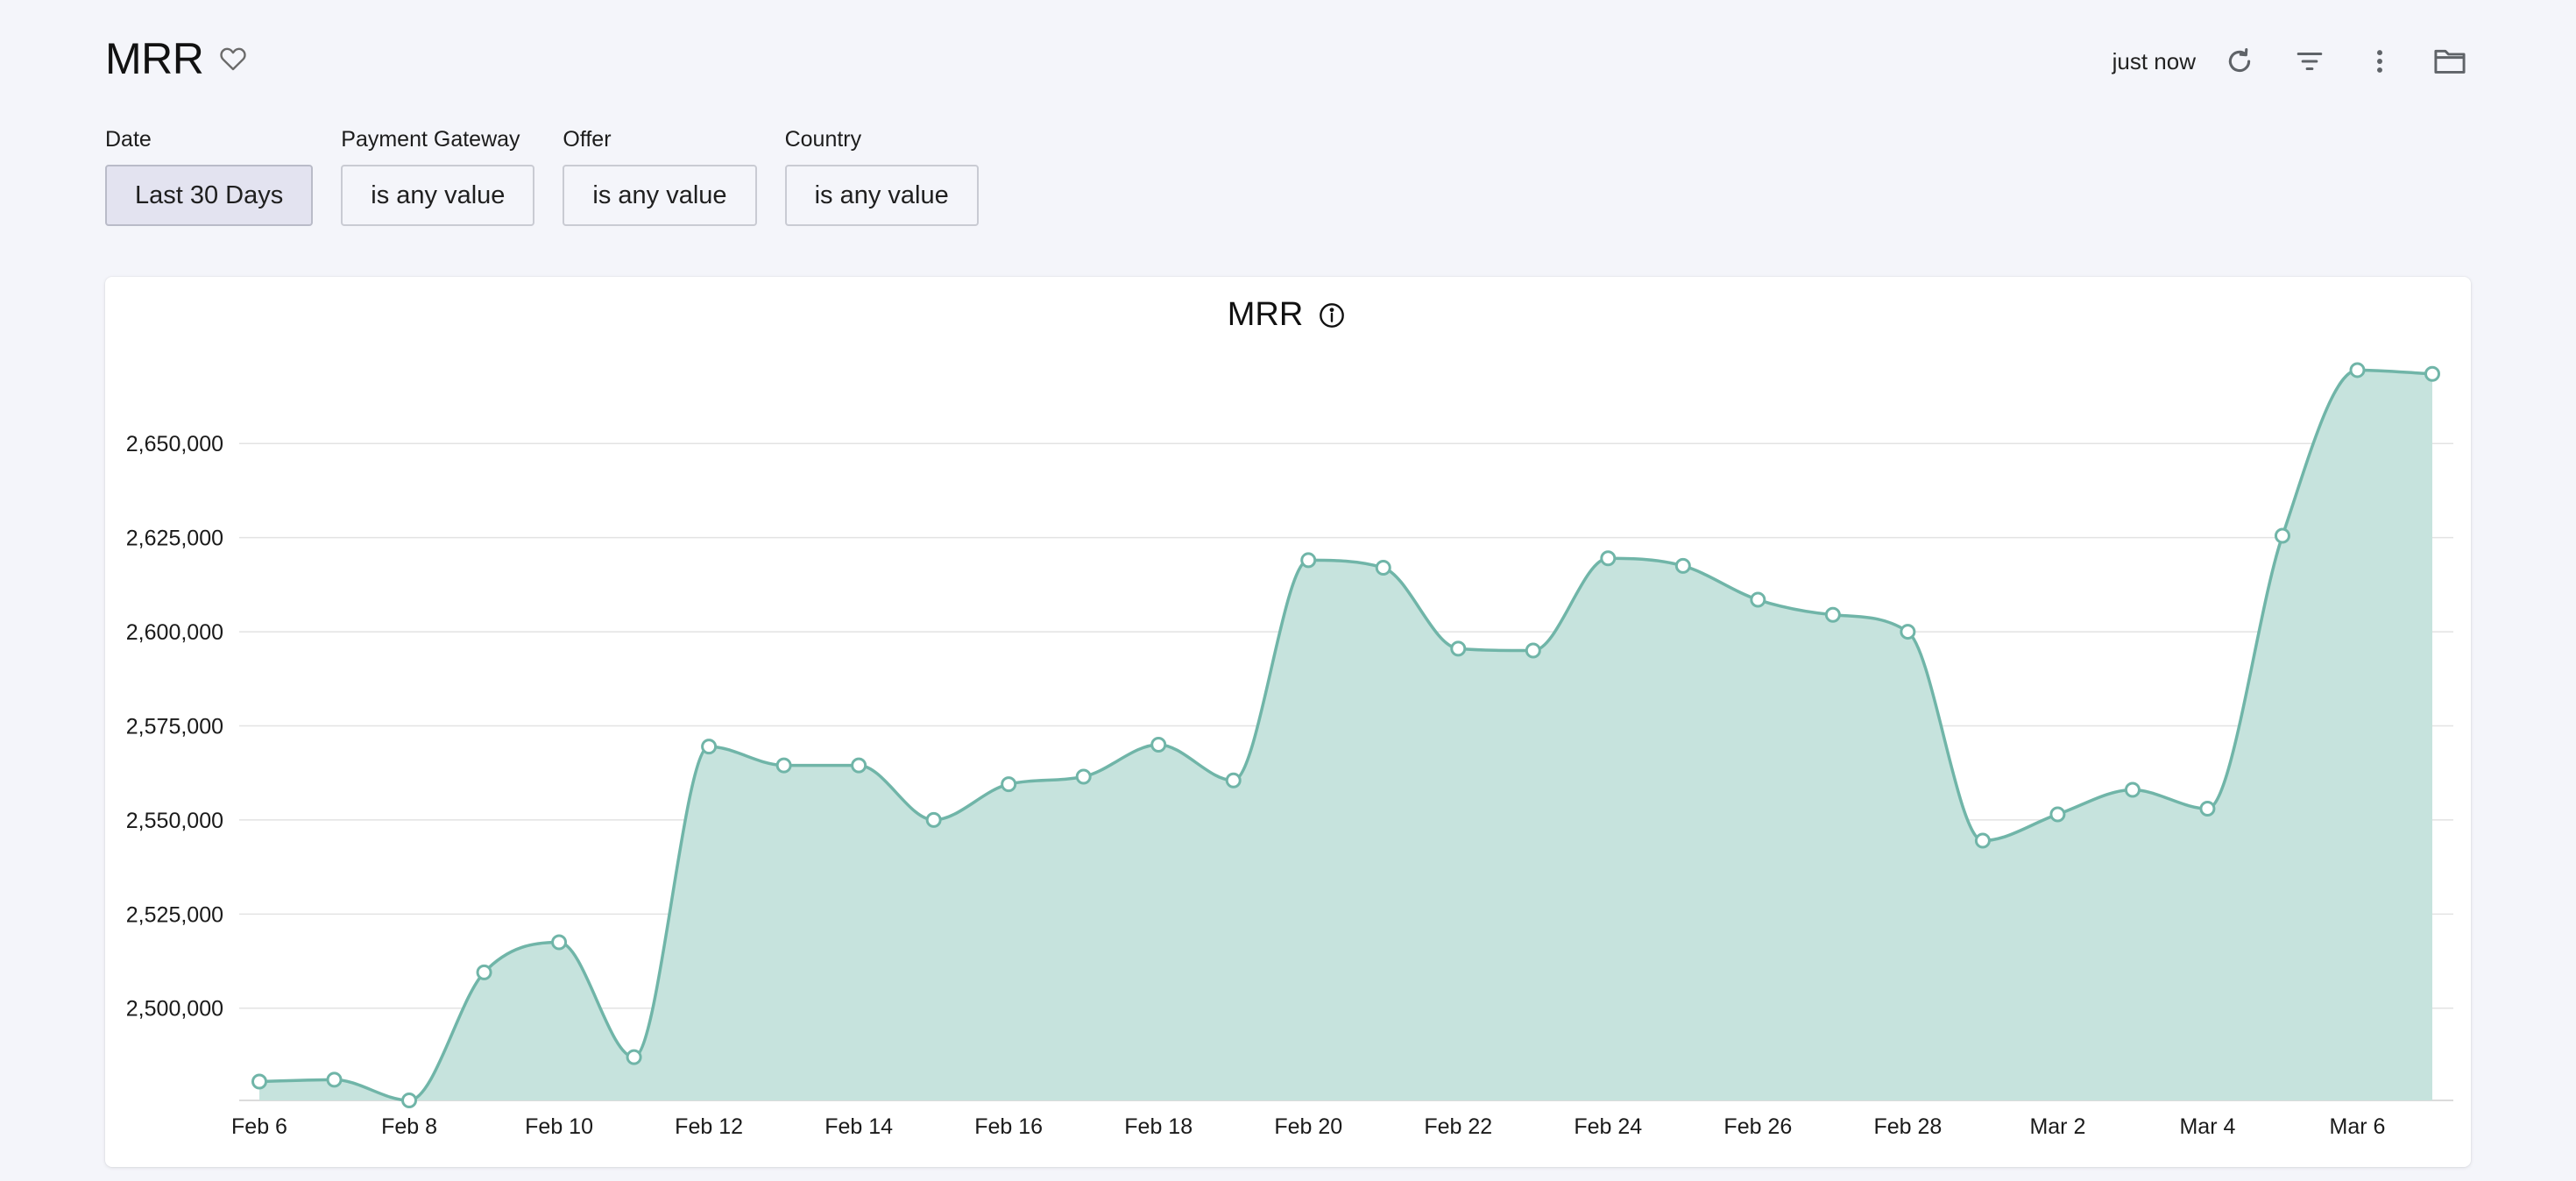 This screenshot has height=1181, width=2576. What do you see at coordinates (709, 1126) in the screenshot?
I see `x-tick-label: Feb 12` at bounding box center [709, 1126].